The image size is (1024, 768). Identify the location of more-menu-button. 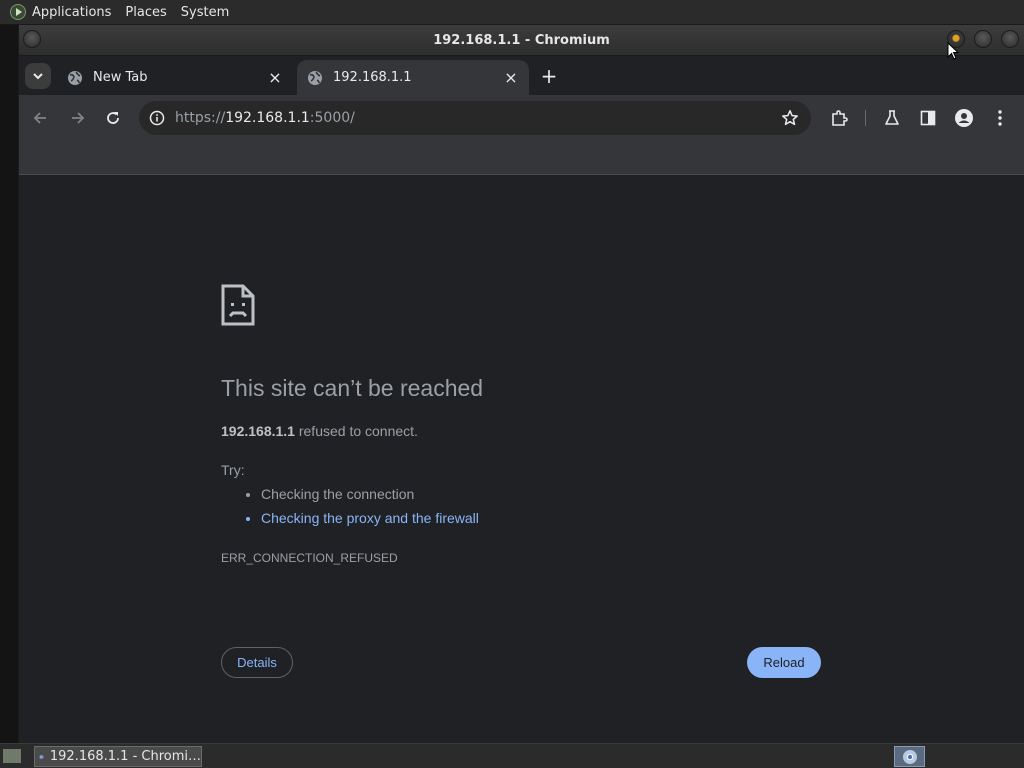
(1000, 118).